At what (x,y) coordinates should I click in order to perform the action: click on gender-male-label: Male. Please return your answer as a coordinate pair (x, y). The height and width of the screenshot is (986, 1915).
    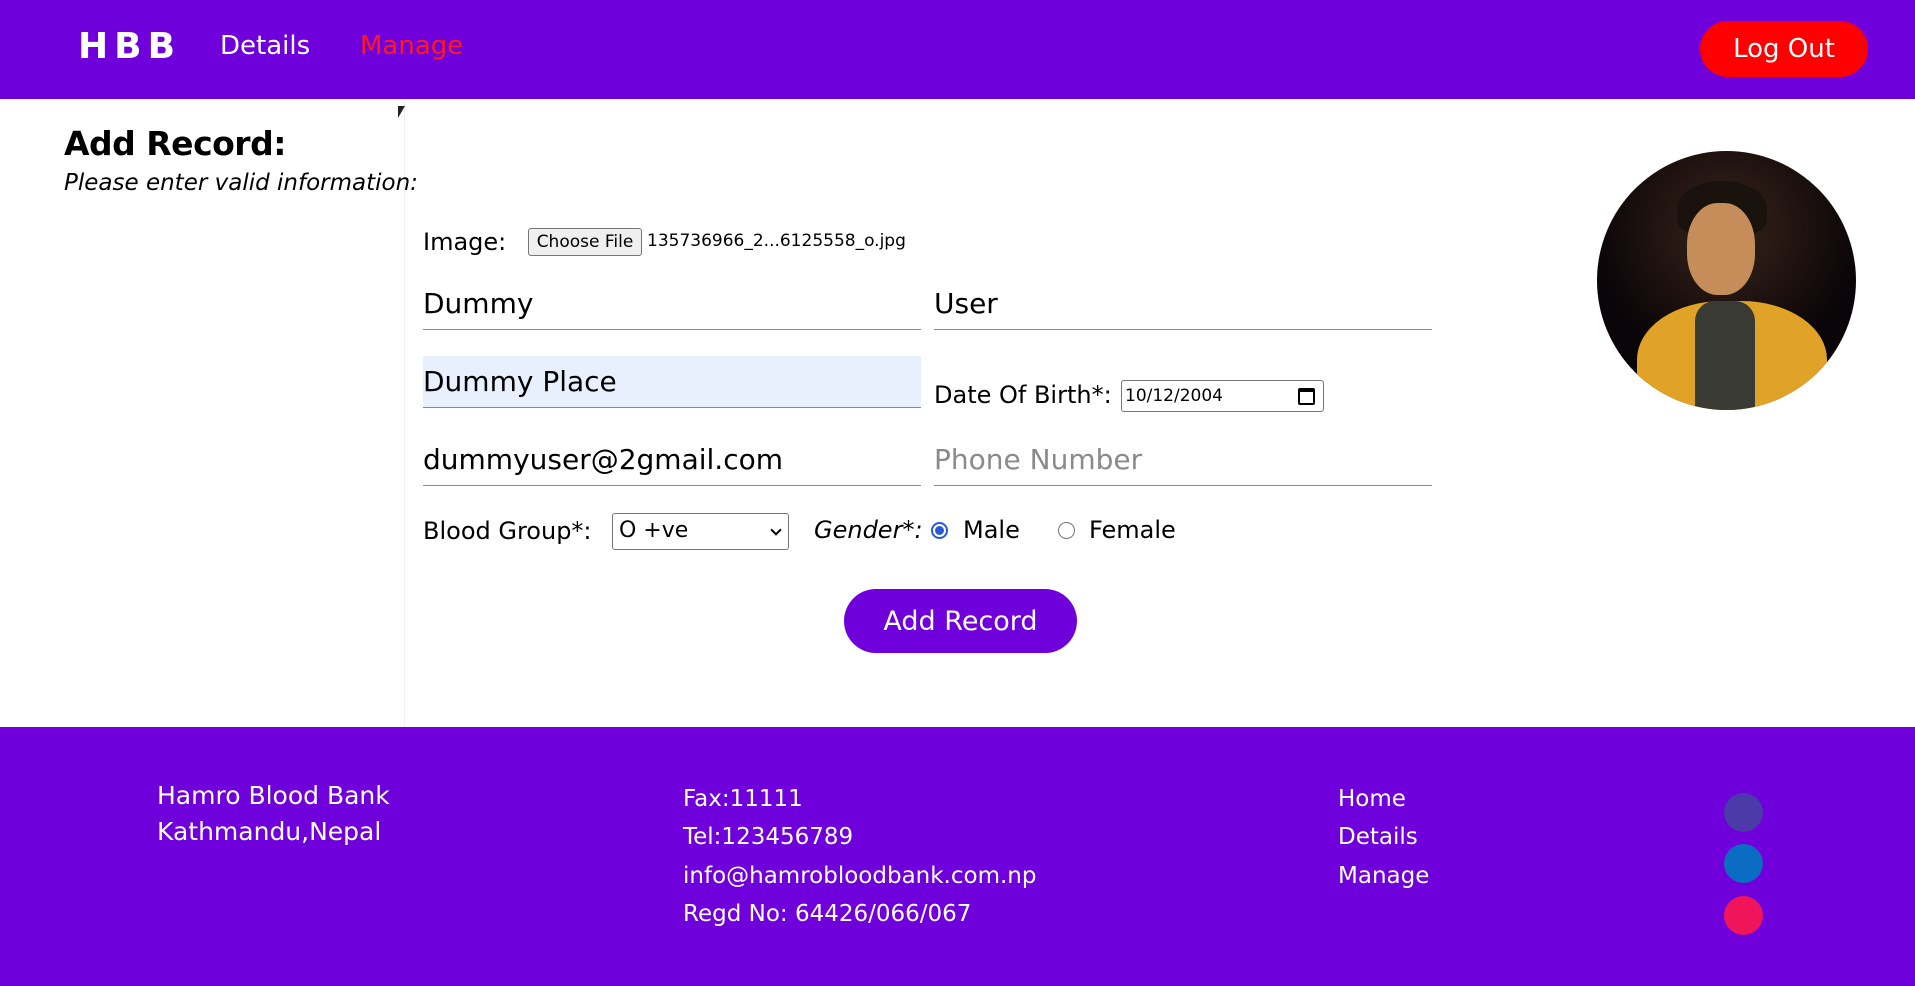
    Looking at the image, I should click on (991, 530).